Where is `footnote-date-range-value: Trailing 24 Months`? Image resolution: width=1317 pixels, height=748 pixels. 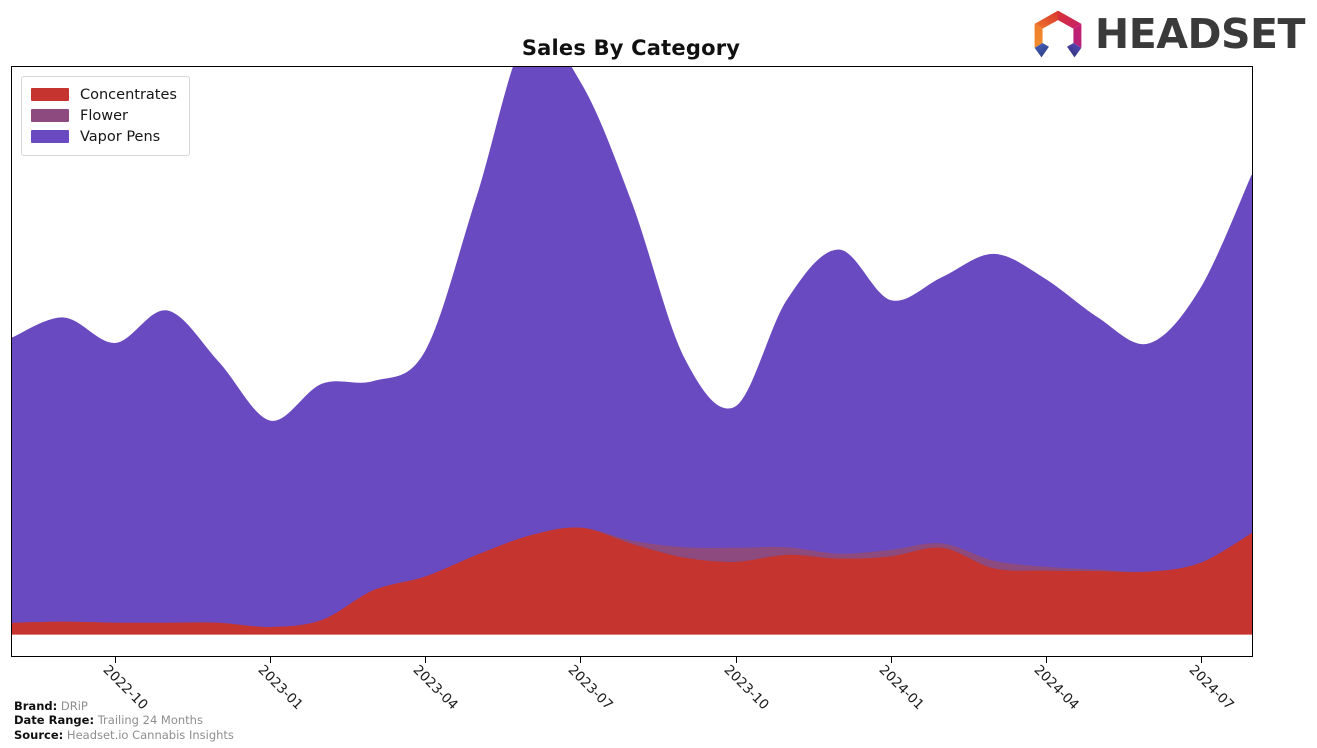
footnote-date-range-value: Trailing 24 Months is located at coordinates (150, 720).